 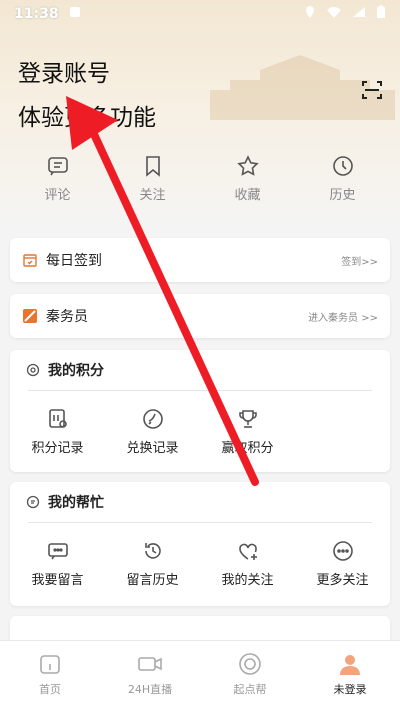 I want to click on status-time: 11:38, so click(x=36, y=14).